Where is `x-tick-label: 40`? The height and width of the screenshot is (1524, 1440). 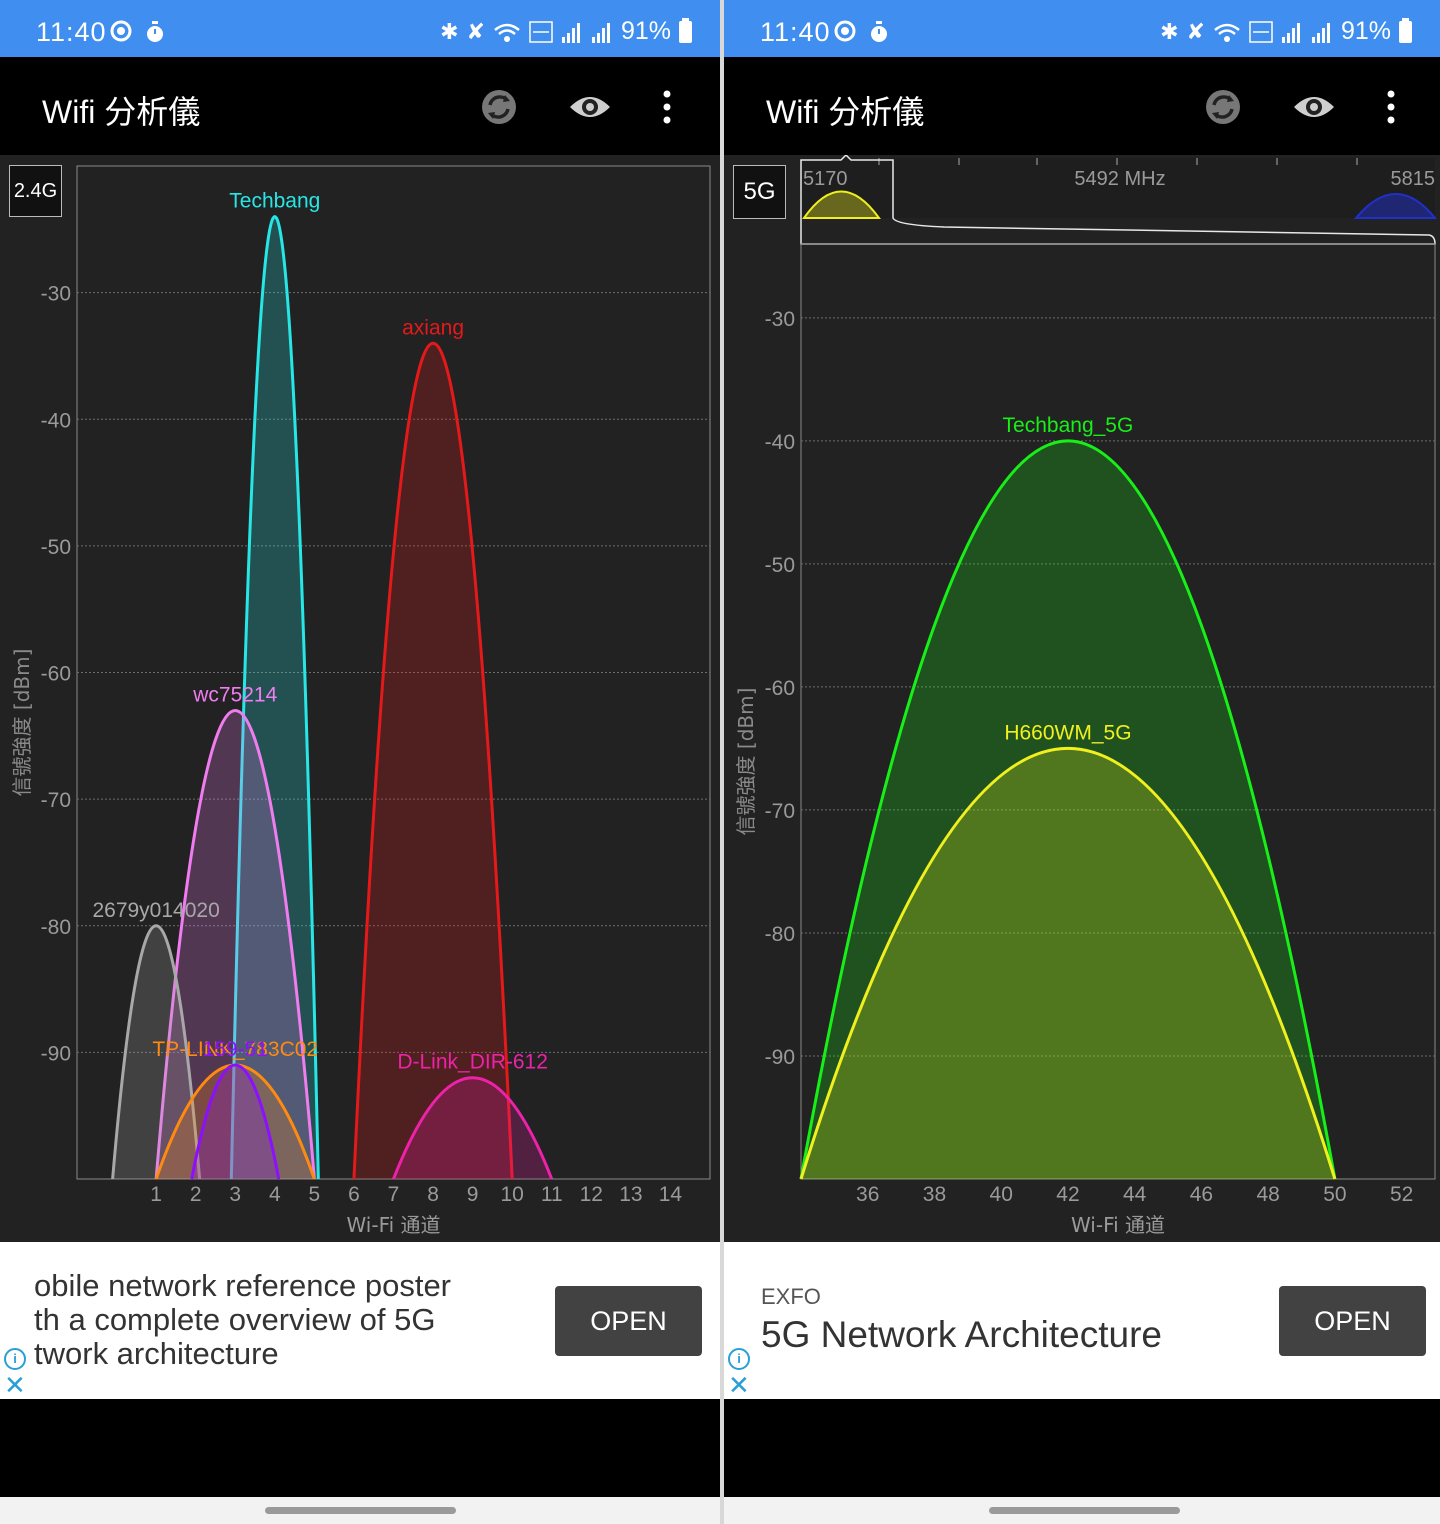 x-tick-label: 40 is located at coordinates (1001, 1194).